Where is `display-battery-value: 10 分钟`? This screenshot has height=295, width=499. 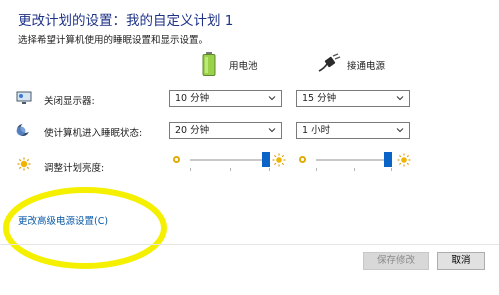
display-battery-value: 10 分钟 is located at coordinates (192, 98).